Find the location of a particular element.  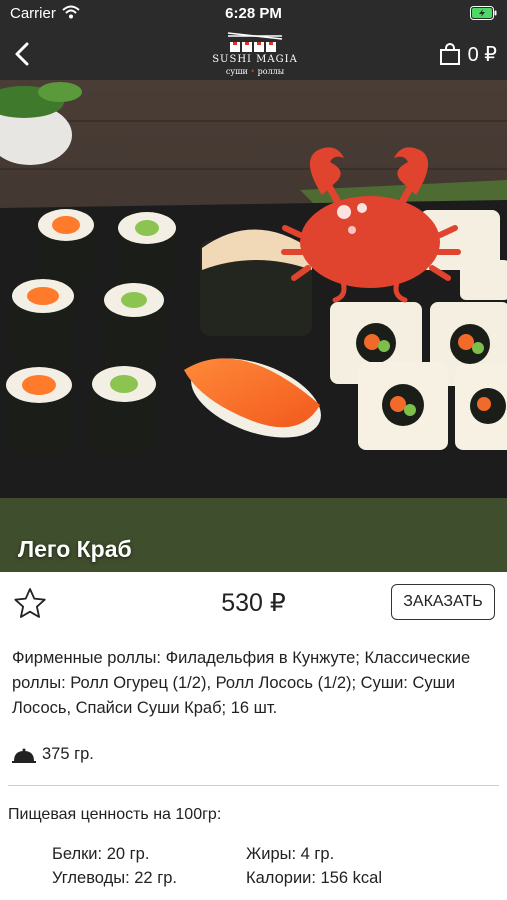

nutrition-carbs: Углеводы: 22 гр. is located at coordinates (114, 878).